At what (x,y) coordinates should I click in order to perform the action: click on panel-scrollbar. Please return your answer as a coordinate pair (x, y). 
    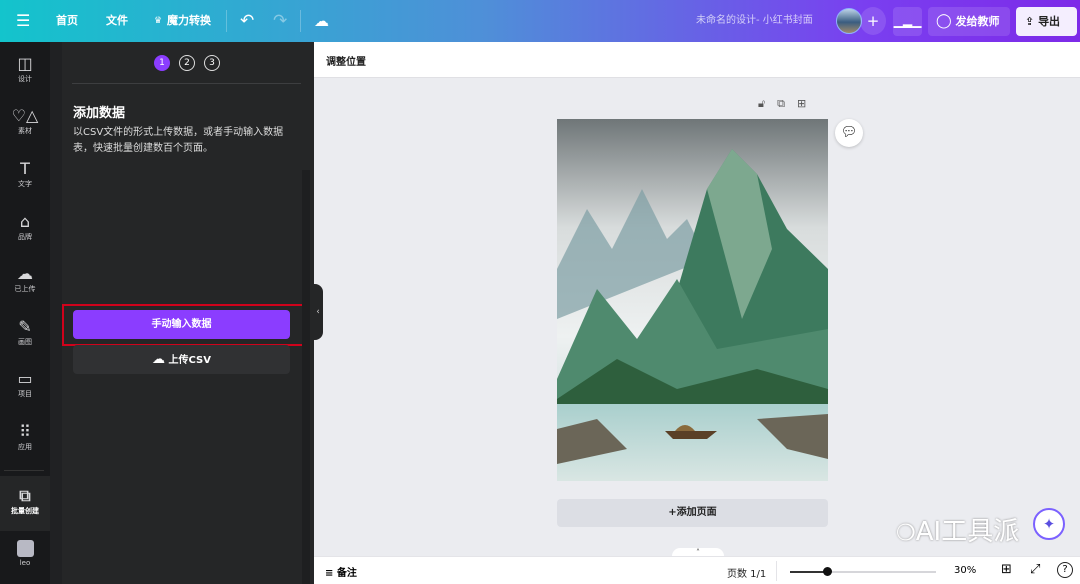
    Looking at the image, I should click on (306, 377).